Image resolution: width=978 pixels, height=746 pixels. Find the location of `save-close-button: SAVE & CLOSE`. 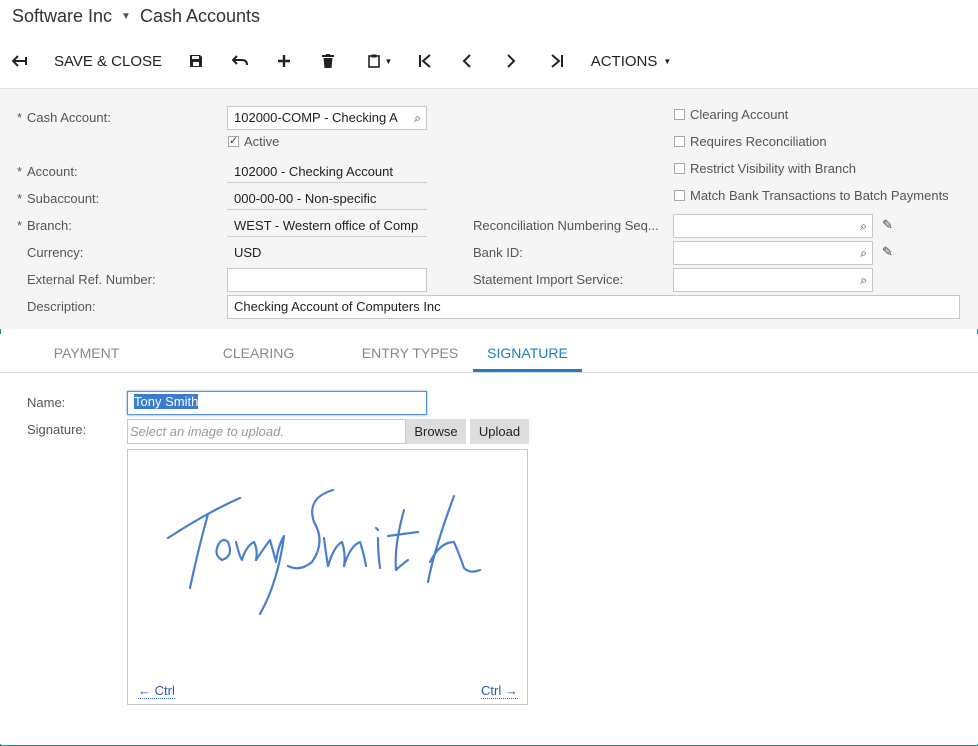

save-close-button: SAVE & CLOSE is located at coordinates (108, 61).